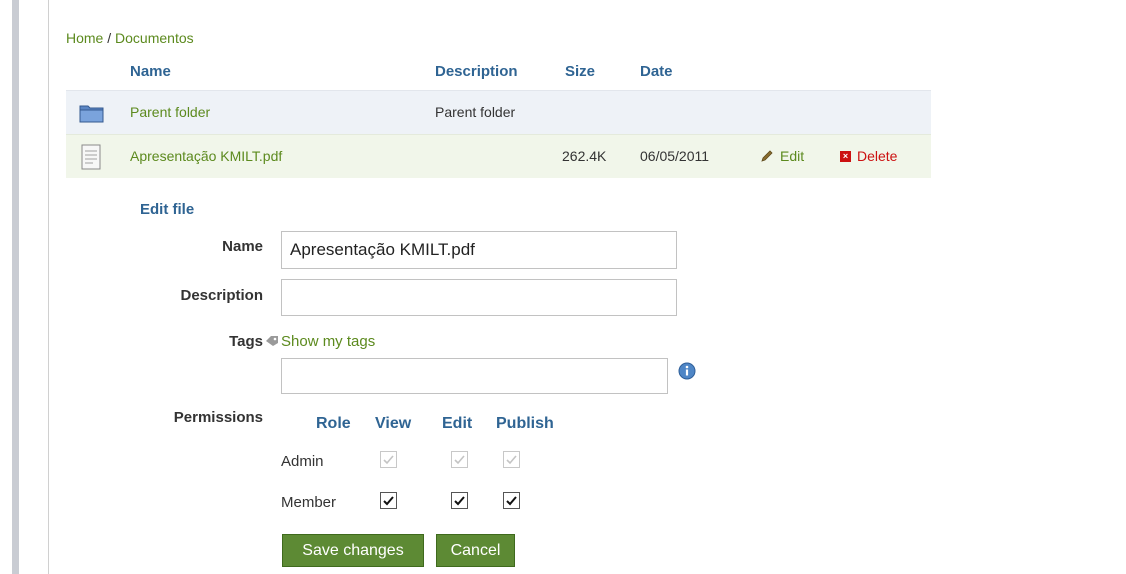  What do you see at coordinates (475, 112) in the screenshot?
I see `parent-folder-description: Parent folder` at bounding box center [475, 112].